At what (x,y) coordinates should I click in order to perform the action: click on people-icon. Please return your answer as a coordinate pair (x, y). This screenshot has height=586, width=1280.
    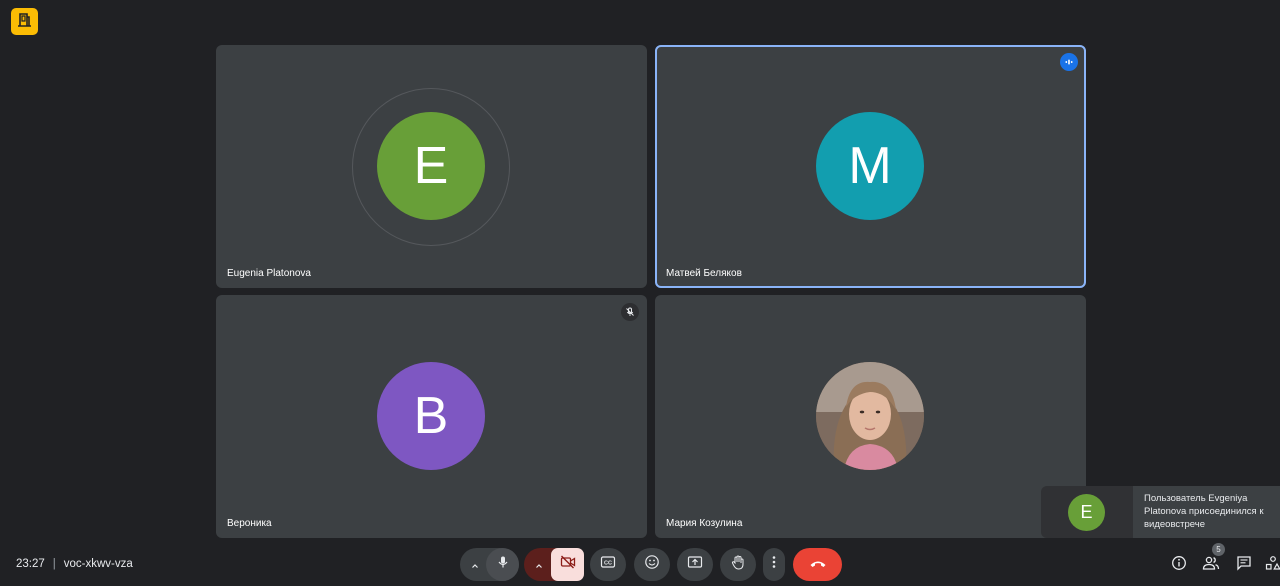
    Looking at the image, I should click on (1211, 565).